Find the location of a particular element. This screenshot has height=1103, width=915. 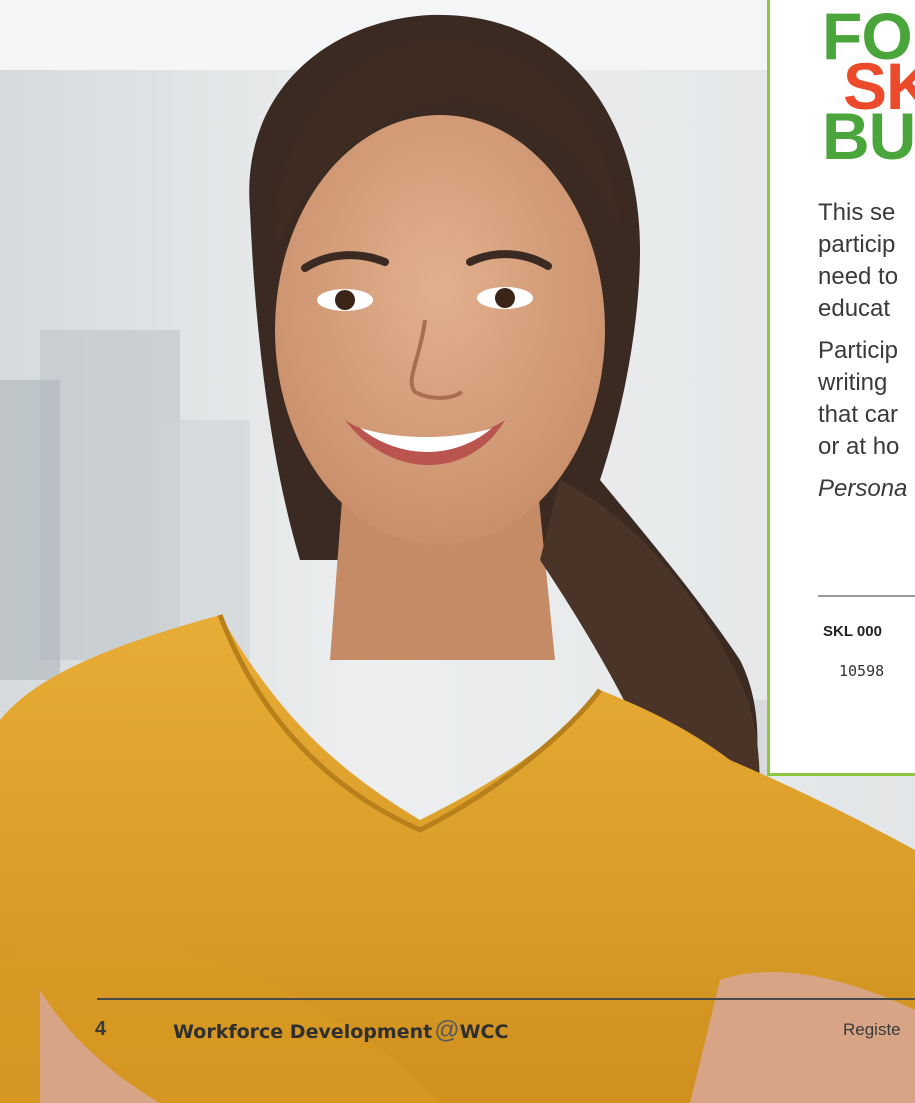

brand-at-symbol: @ is located at coordinates (447, 1030).